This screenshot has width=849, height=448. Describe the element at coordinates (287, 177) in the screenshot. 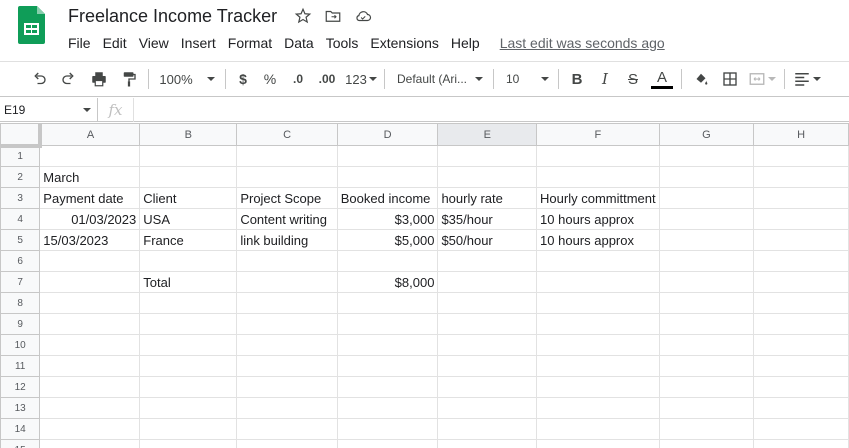

I see `cell-c2` at that location.